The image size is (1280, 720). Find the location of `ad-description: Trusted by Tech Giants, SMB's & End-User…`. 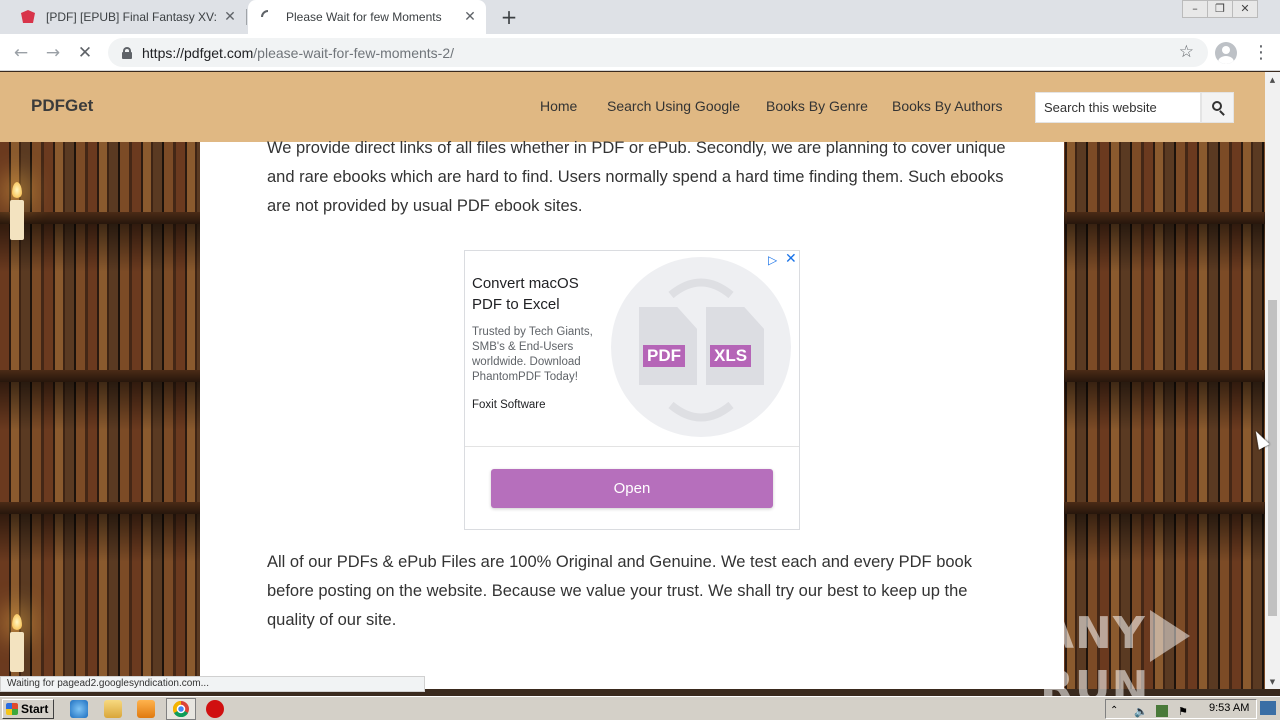

ad-description: Trusted by Tech Giants, SMB's & End-User… is located at coordinates (532, 354).